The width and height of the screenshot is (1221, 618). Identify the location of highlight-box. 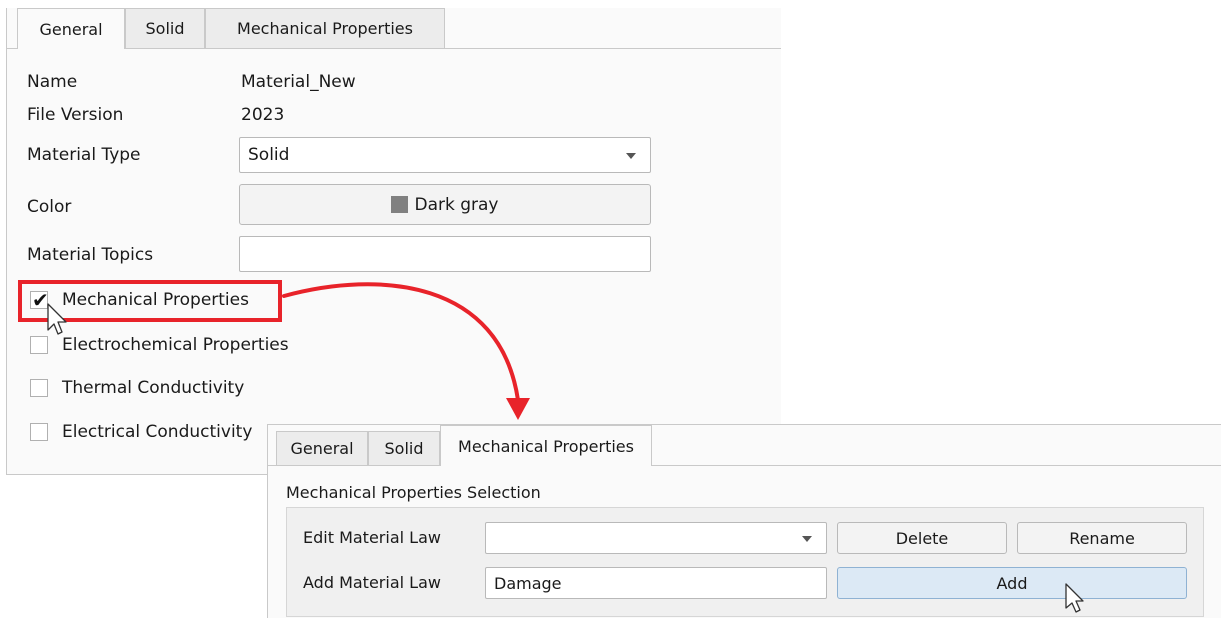
(150, 301).